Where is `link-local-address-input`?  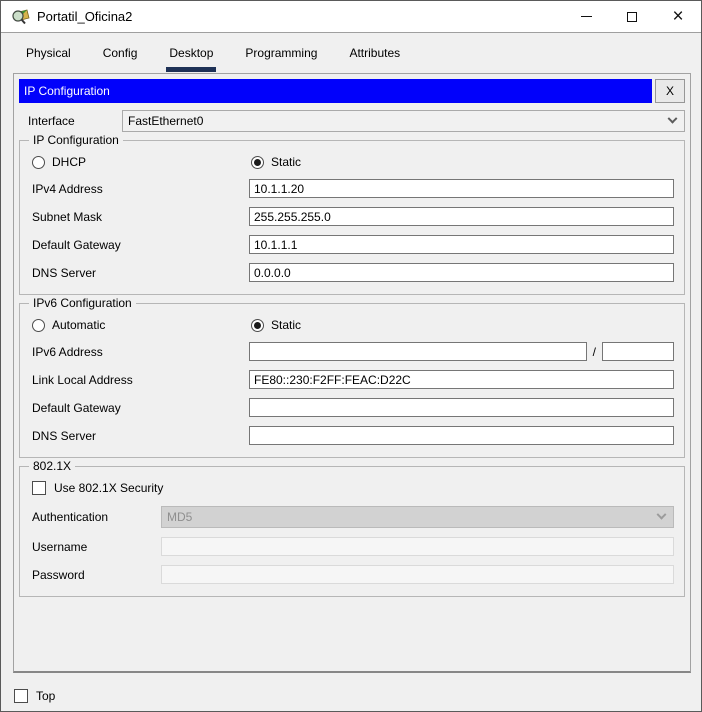
link-local-address-input is located at coordinates (461, 379).